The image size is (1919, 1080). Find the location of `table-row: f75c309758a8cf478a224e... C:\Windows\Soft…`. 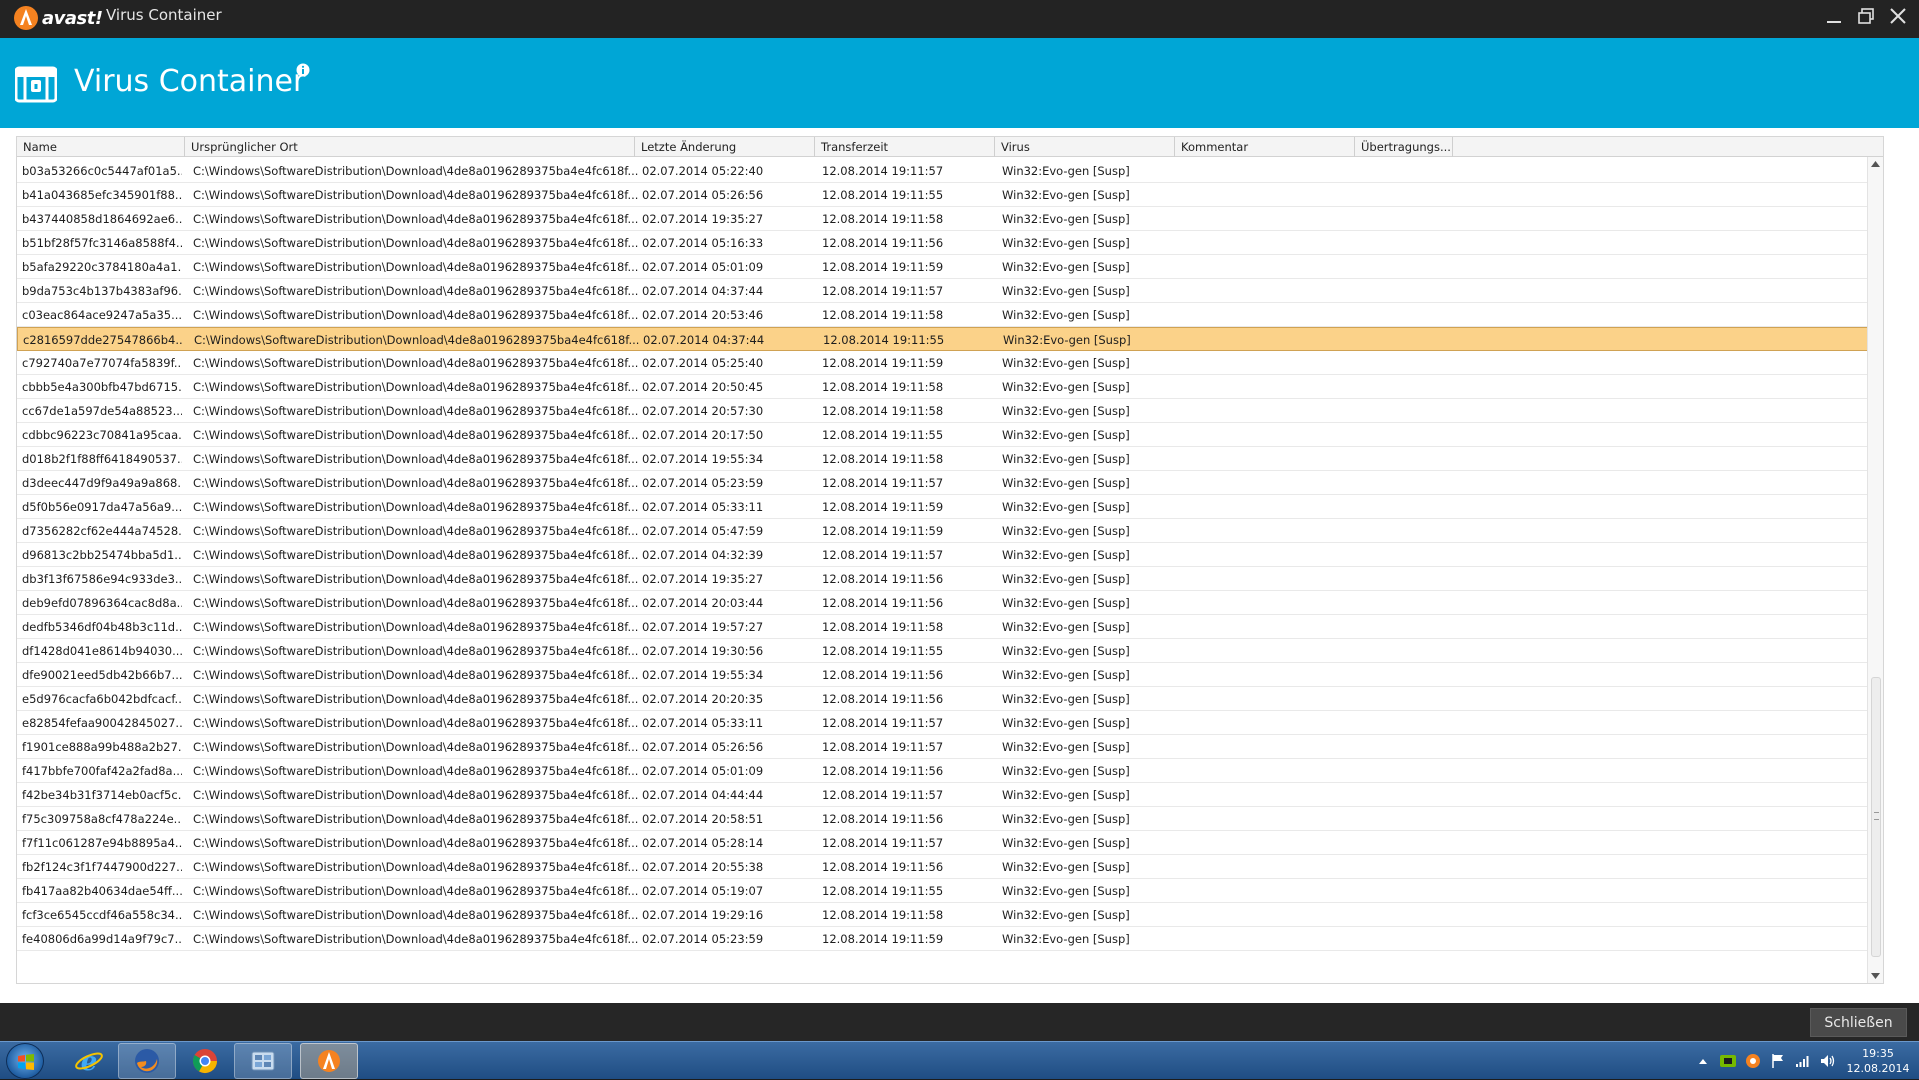

table-row: f75c309758a8cf478a224e... C:\Windows\Soft… is located at coordinates (950, 819).